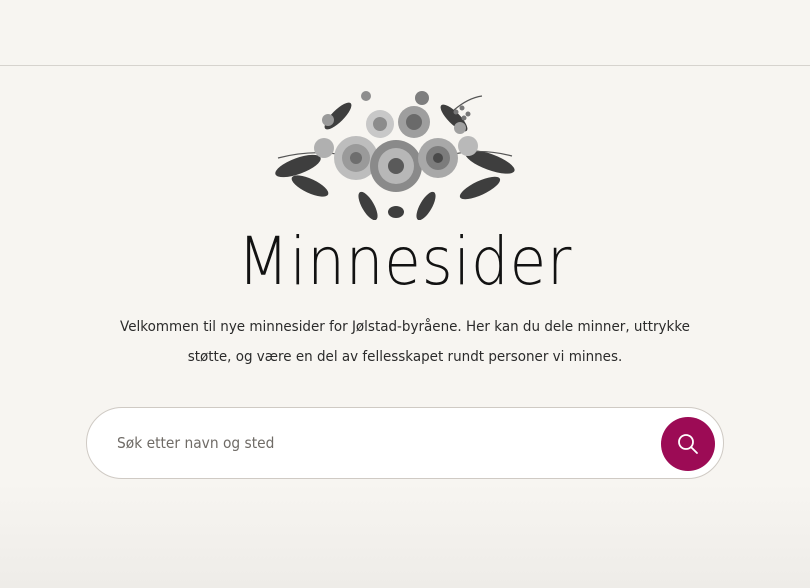  I want to click on search-bar, so click(405, 443).